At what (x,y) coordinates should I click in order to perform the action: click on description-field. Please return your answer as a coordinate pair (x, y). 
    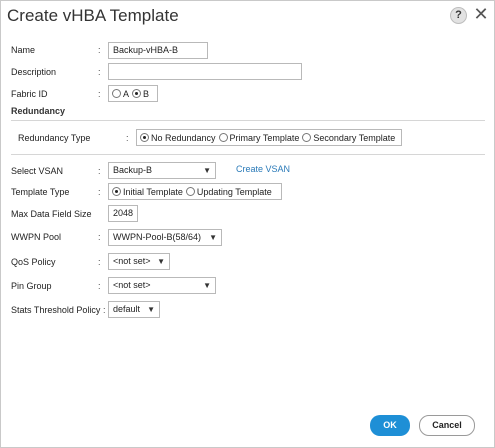
    Looking at the image, I should click on (205, 71).